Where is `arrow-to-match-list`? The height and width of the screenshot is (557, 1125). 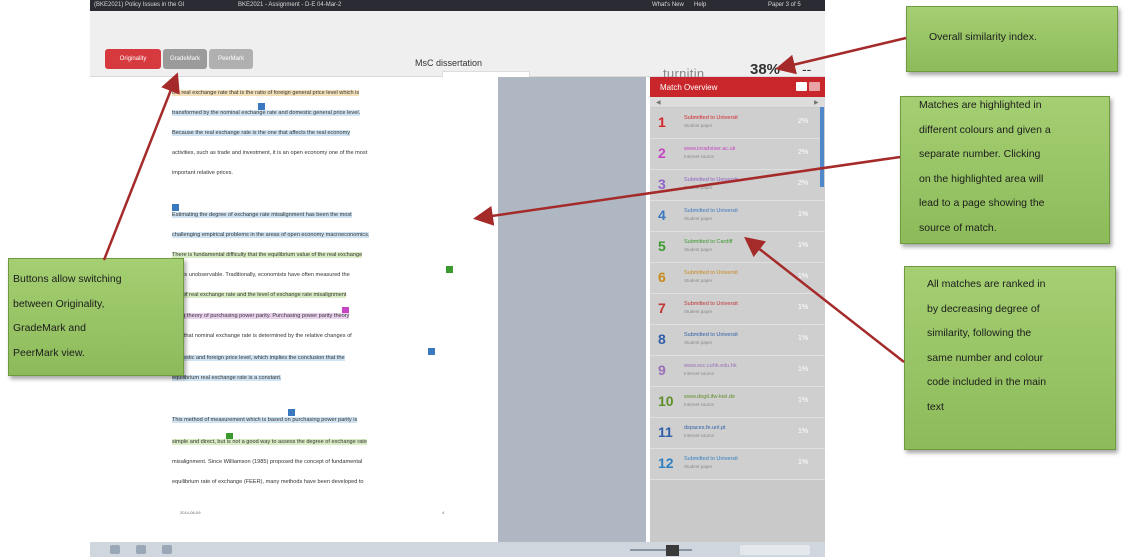
arrow-to-match-list is located at coordinates (824, 299).